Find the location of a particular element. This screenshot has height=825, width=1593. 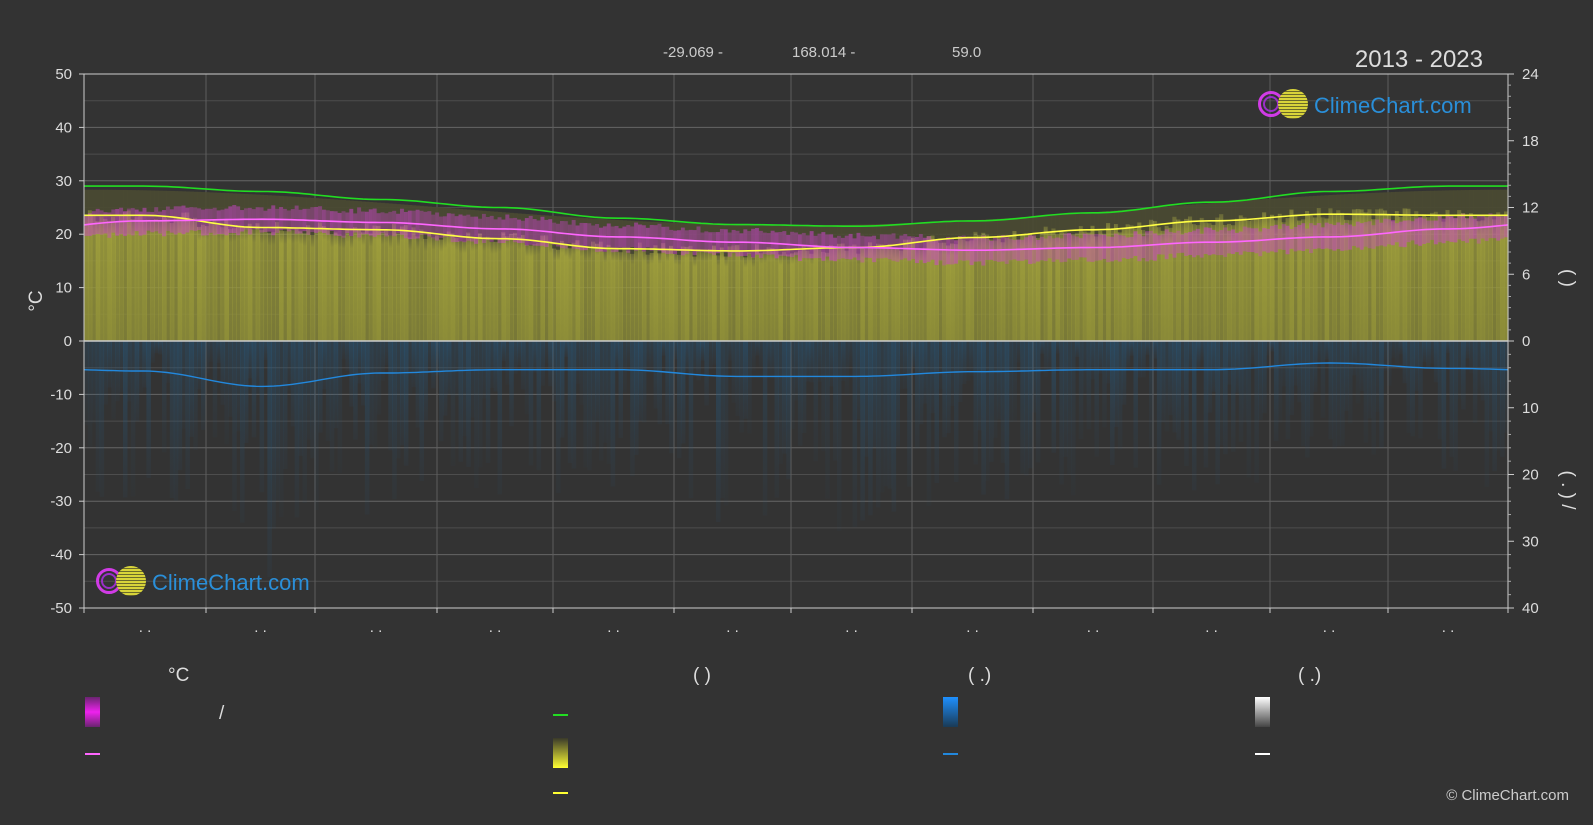

left-tick-label: 40 is located at coordinates (63, 127).